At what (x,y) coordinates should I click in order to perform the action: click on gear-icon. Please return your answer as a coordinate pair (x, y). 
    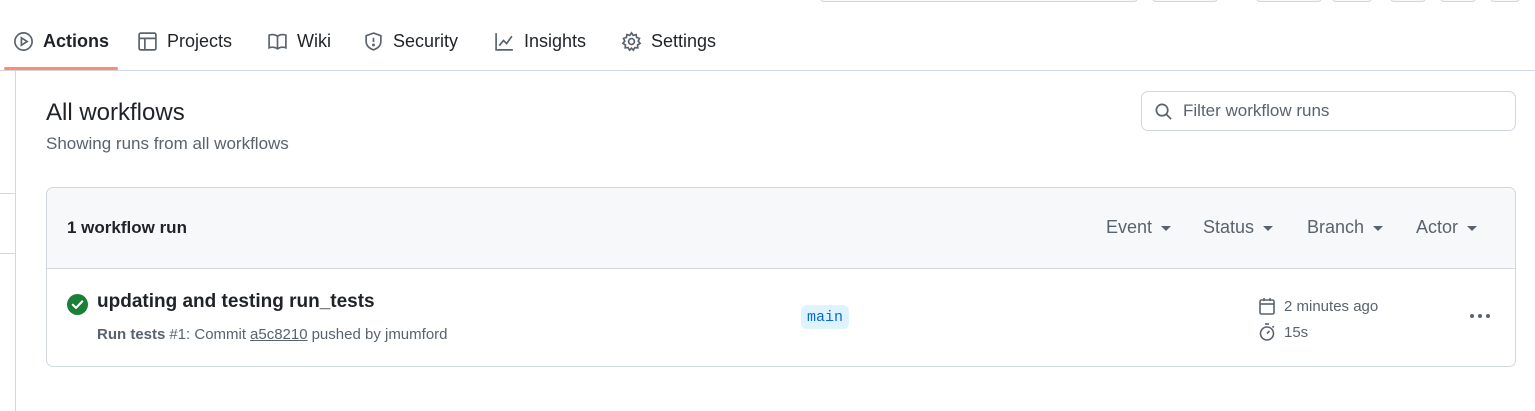
    Looking at the image, I should click on (631, 40).